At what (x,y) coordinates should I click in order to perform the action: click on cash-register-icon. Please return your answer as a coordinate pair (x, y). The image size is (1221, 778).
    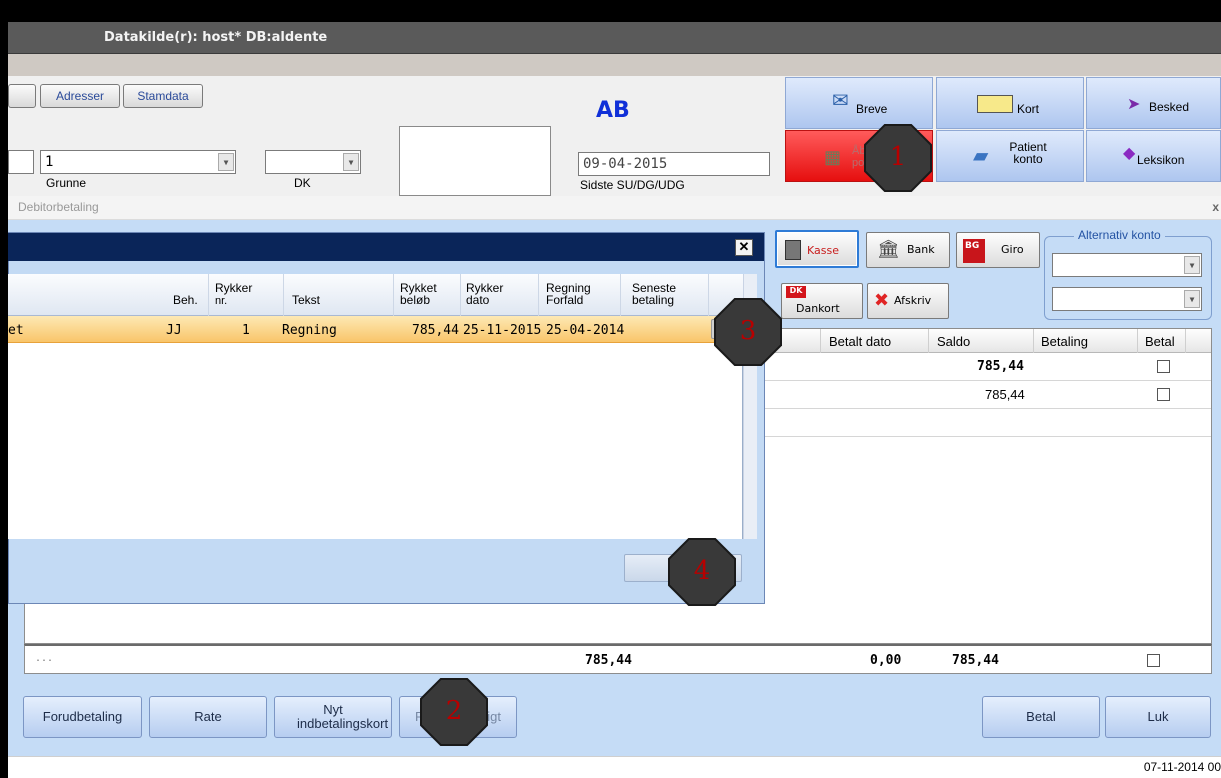
    Looking at the image, I should click on (793, 250).